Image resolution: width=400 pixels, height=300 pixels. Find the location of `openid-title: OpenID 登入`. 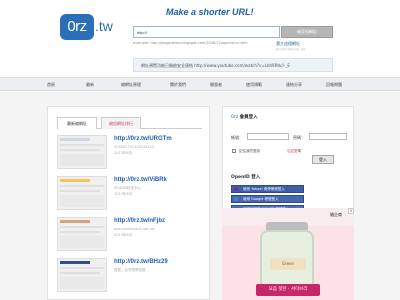

openid-title: OpenID 登入 is located at coordinates (246, 177).